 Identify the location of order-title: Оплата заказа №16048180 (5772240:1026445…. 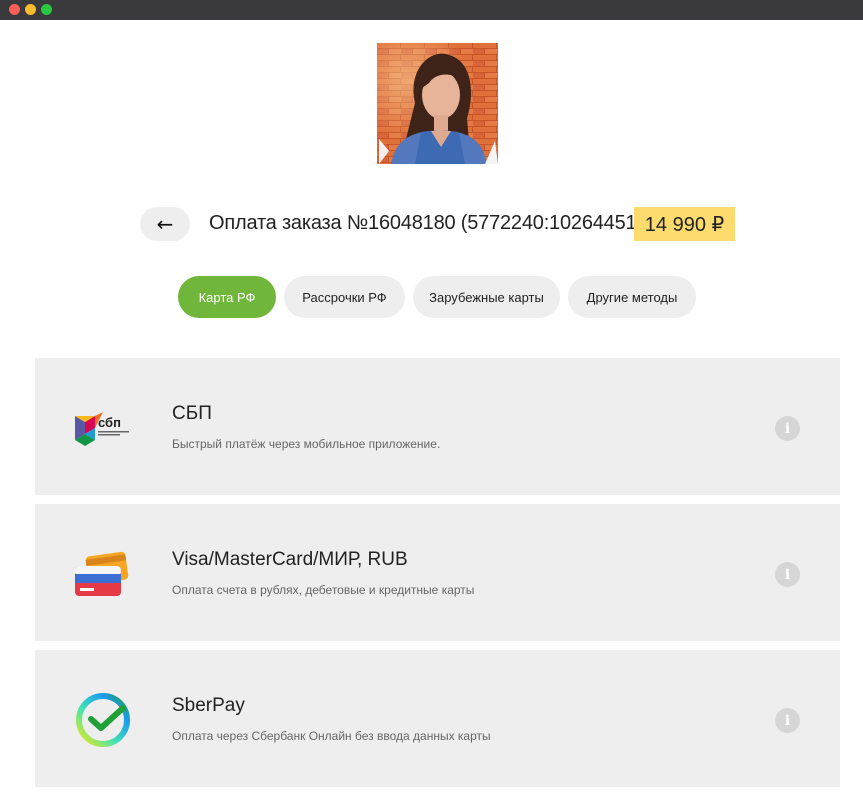
(437, 223).